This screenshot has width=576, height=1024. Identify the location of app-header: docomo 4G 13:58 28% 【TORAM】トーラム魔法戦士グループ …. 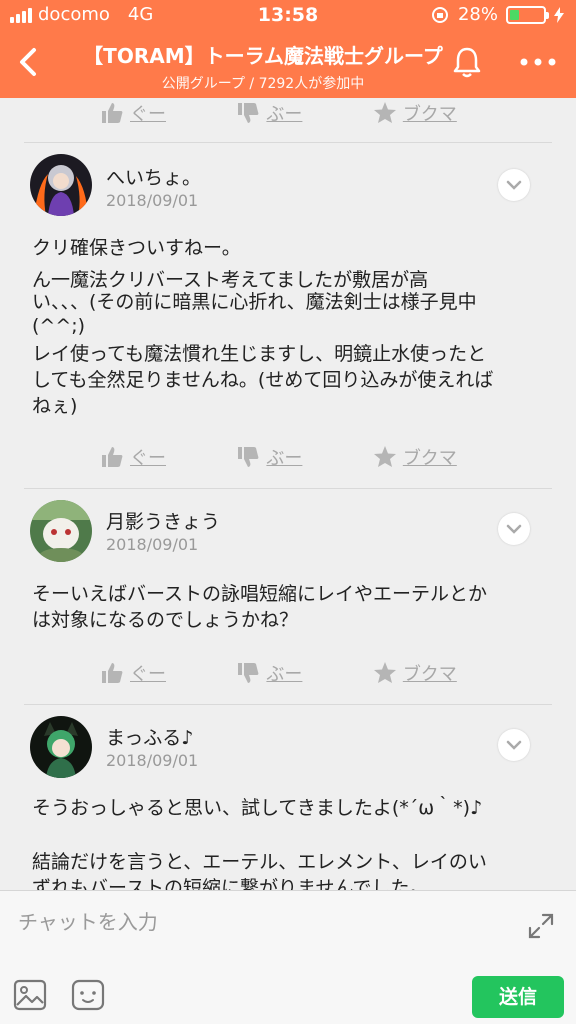
(288, 49).